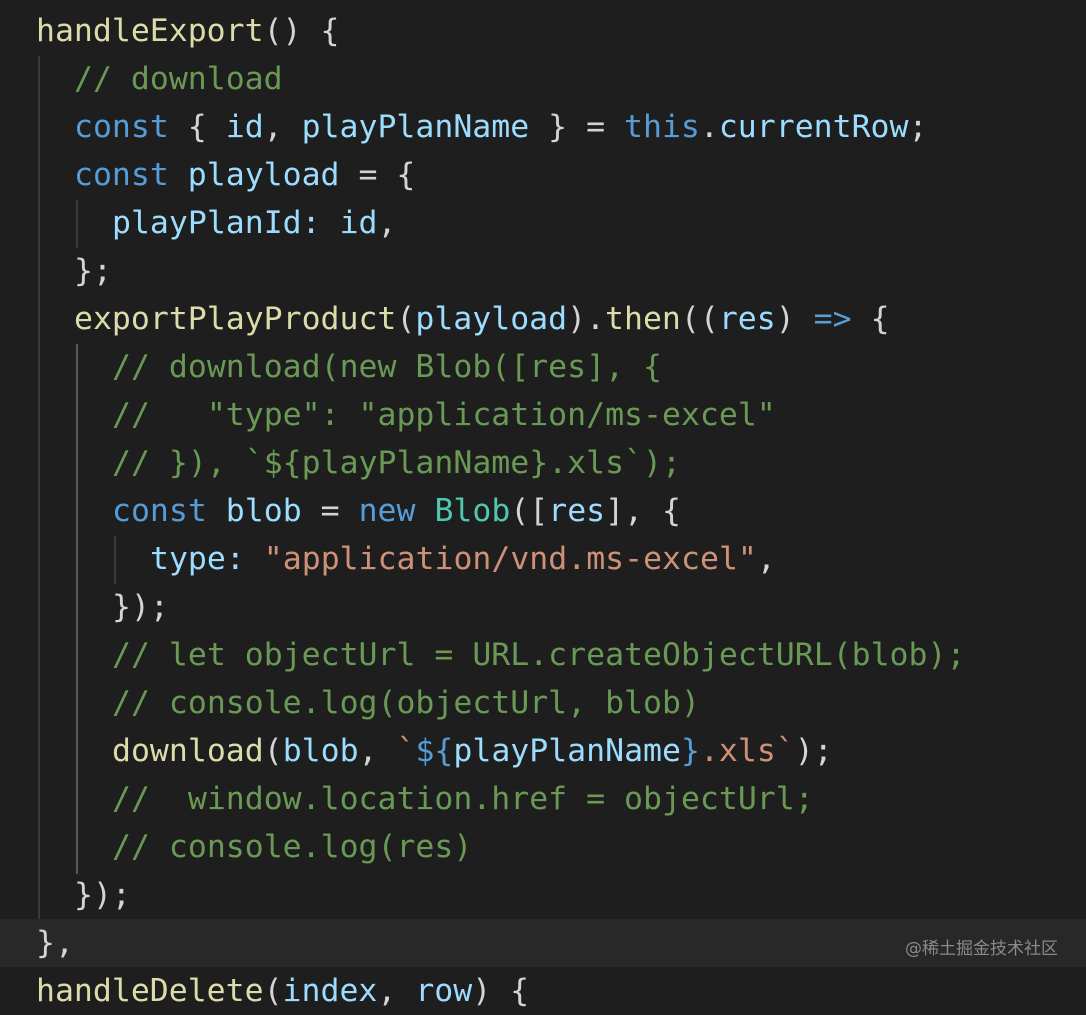  What do you see at coordinates (444, 991) in the screenshot?
I see `code-token: row` at bounding box center [444, 991].